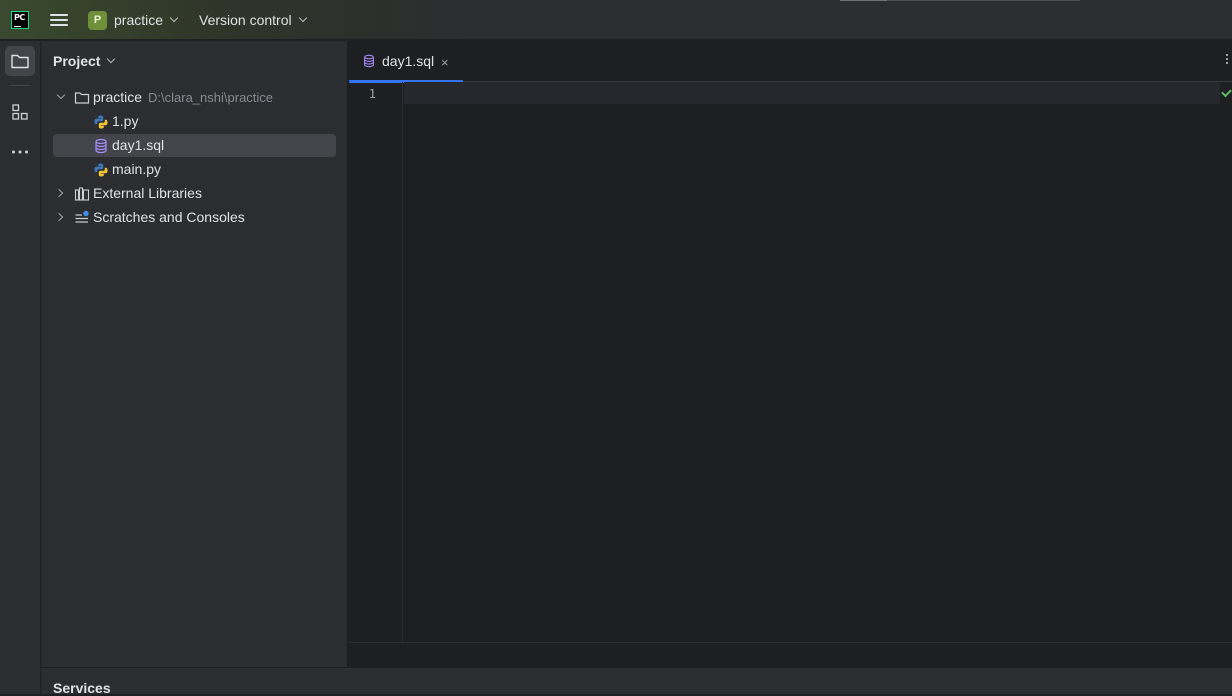  Describe the element at coordinates (139, 20) in the screenshot. I see `project-name: practice` at that location.